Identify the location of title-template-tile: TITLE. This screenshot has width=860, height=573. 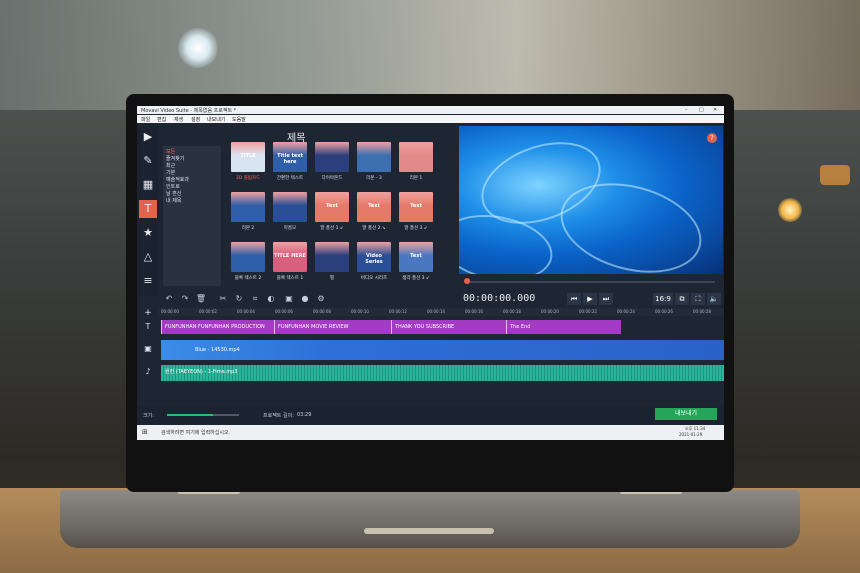
(248, 157).